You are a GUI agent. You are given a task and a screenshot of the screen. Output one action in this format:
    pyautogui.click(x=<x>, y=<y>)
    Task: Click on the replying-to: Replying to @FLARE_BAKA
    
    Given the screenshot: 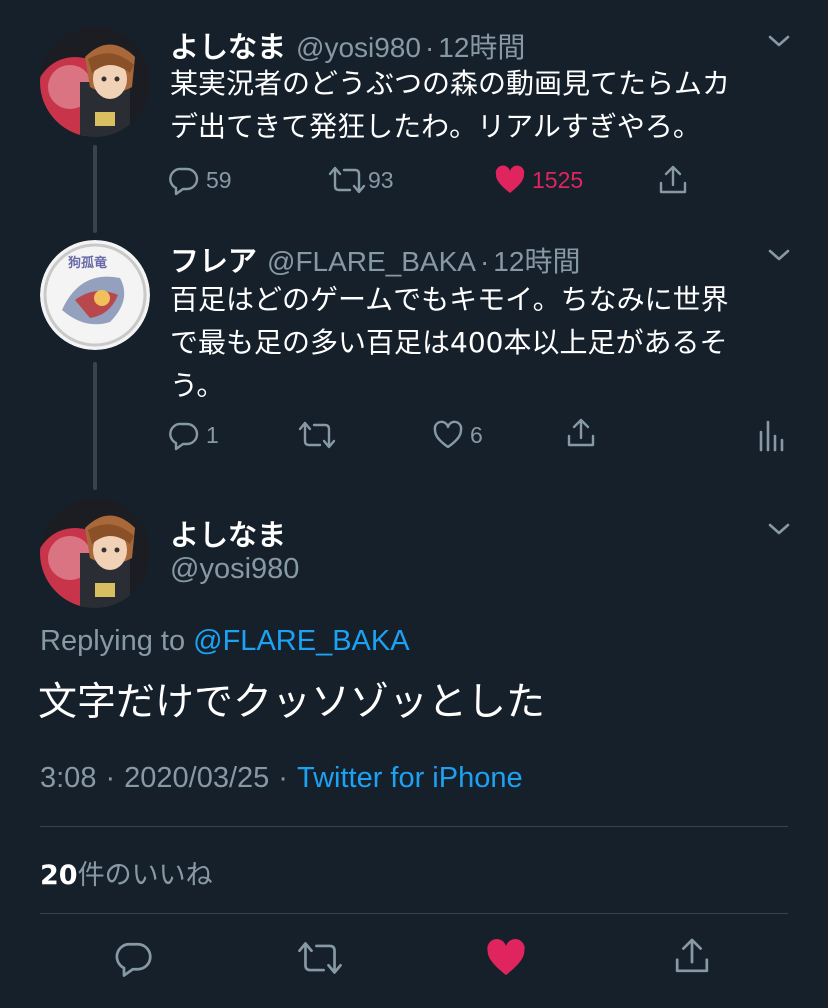 What is the action you would take?
    pyautogui.click(x=225, y=641)
    